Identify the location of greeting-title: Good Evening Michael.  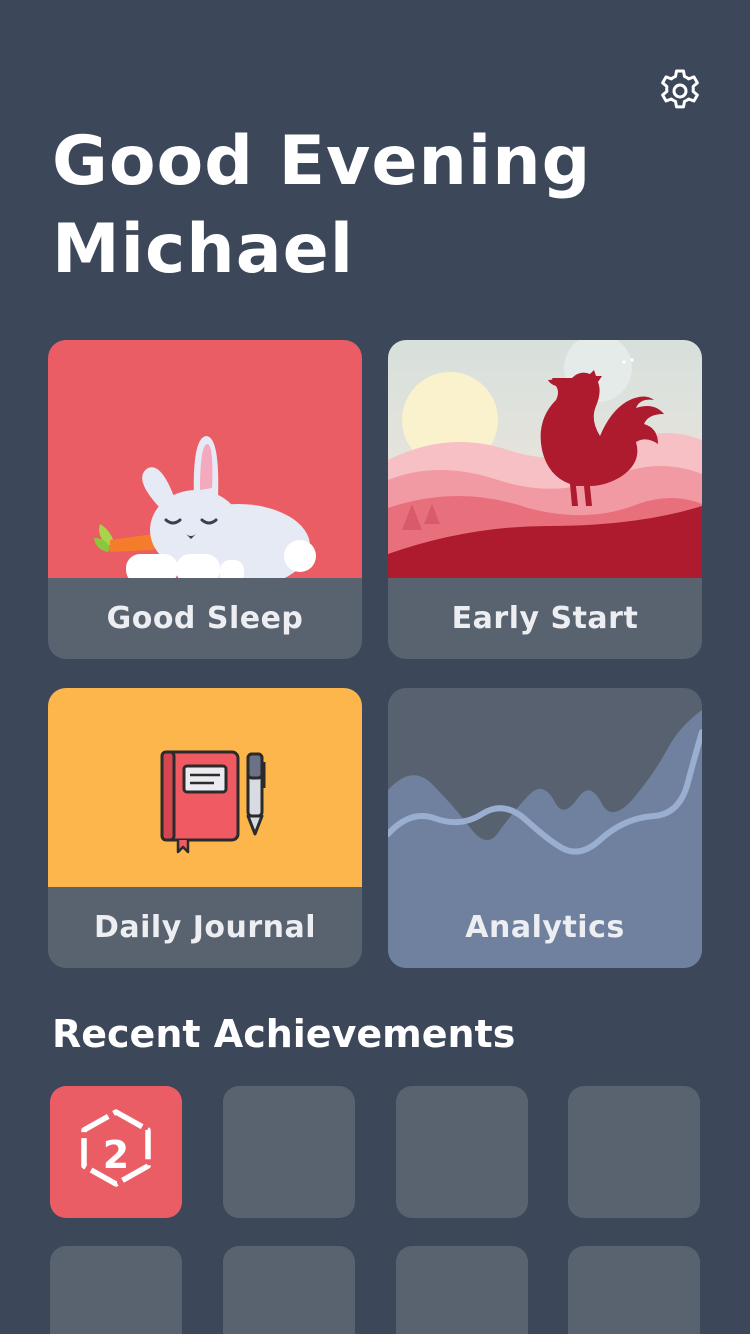
(321, 206).